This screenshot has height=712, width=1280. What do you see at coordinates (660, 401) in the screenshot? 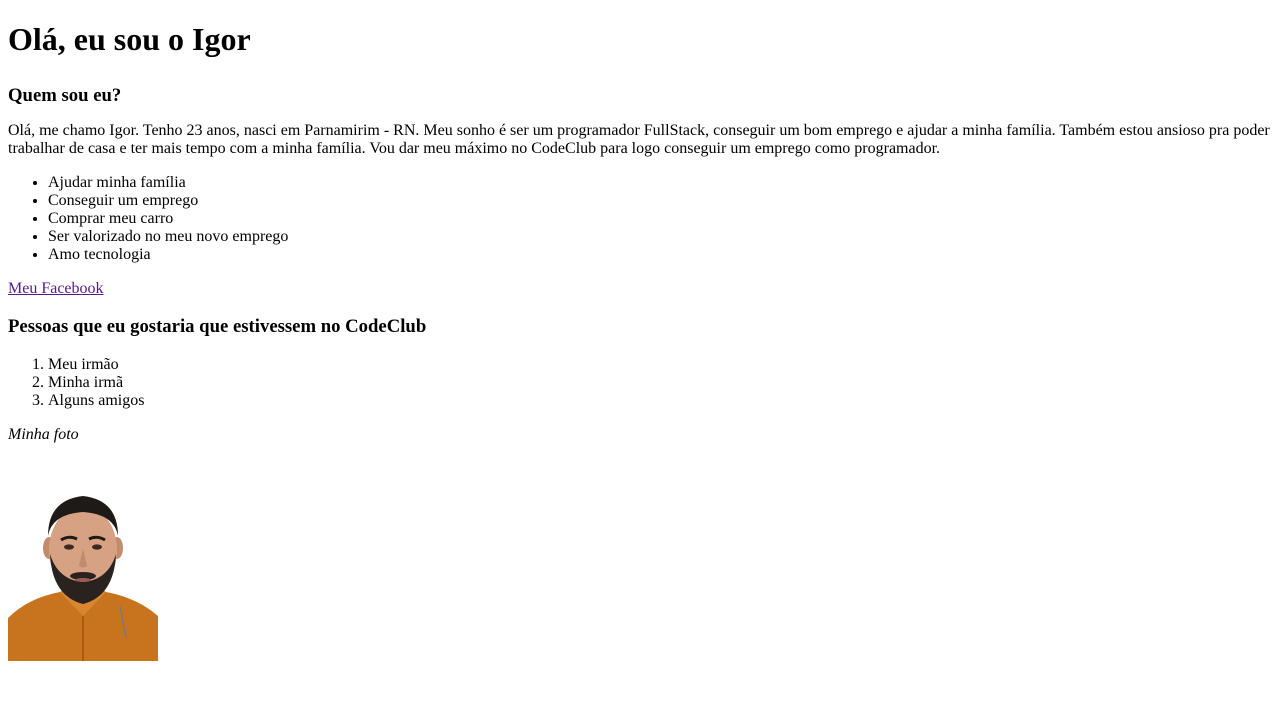
I see `list-item: Alguns amigos` at bounding box center [660, 401].